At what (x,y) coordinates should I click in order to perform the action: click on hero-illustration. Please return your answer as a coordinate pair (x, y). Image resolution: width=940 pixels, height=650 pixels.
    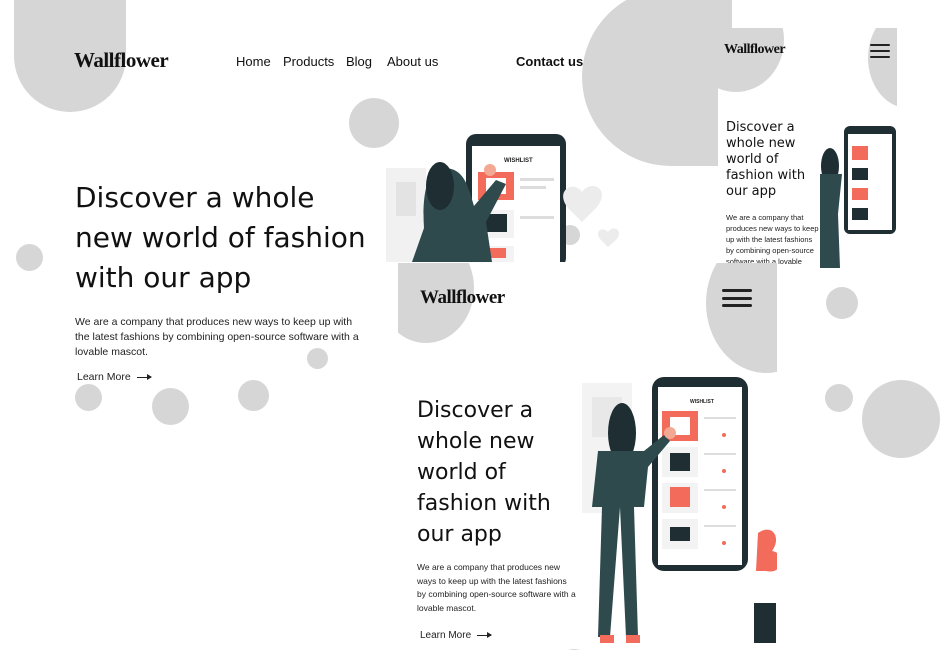
    Looking at the image, I should click on (858, 197).